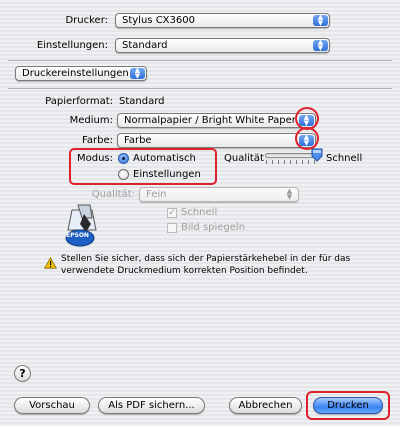 The height and width of the screenshot is (426, 400). I want to click on slider-ticks, so click(291, 162).